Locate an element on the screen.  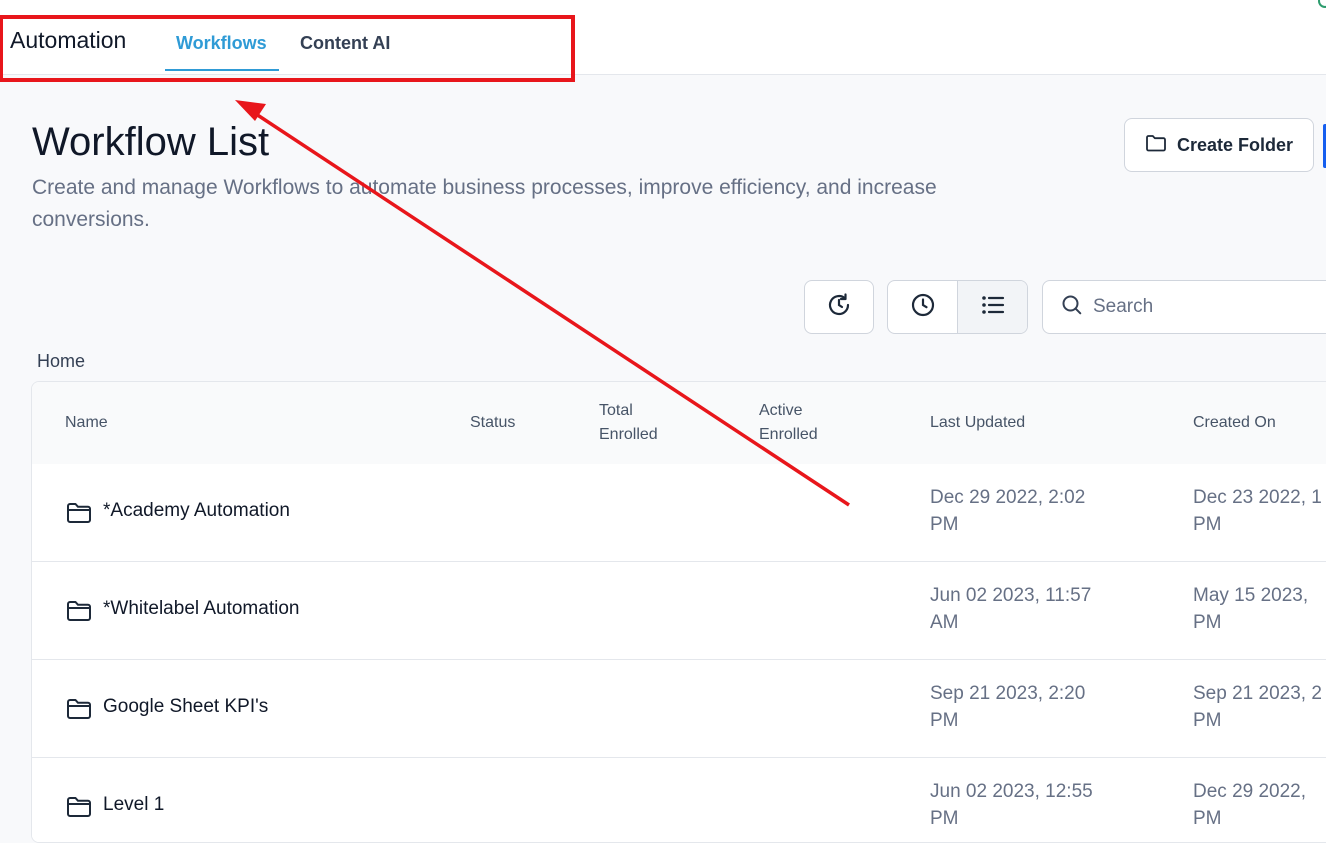
column-header-active-enrolled: Active Enrolled is located at coordinates (788, 423).